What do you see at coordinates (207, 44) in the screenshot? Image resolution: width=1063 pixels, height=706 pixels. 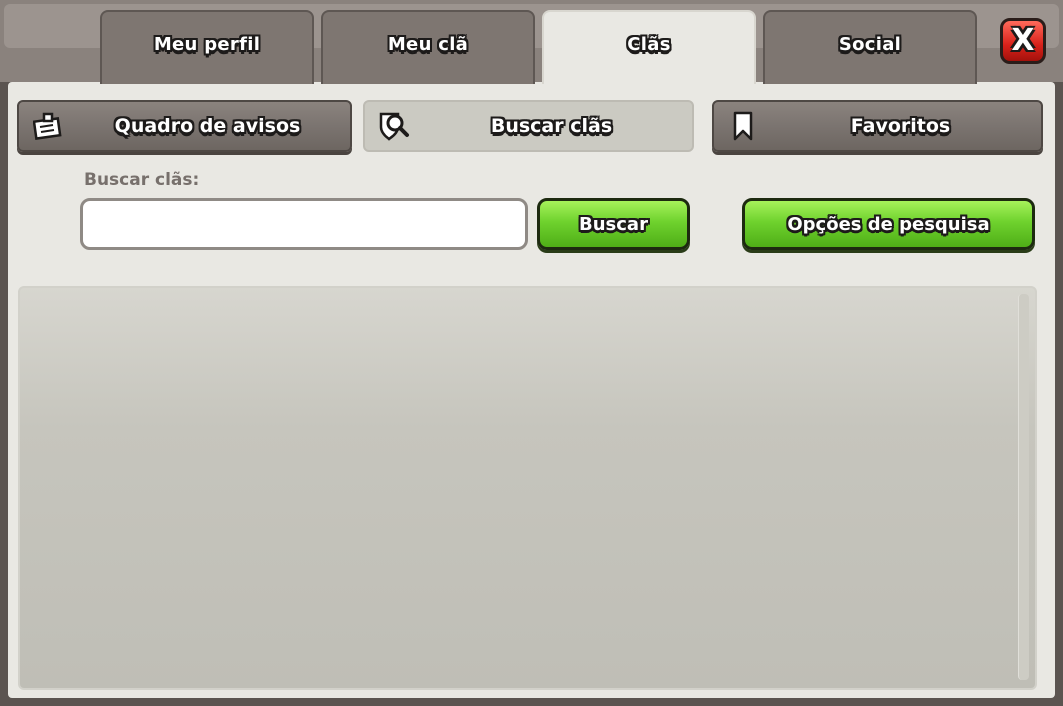 I see `tab-label: Meu perfil` at bounding box center [207, 44].